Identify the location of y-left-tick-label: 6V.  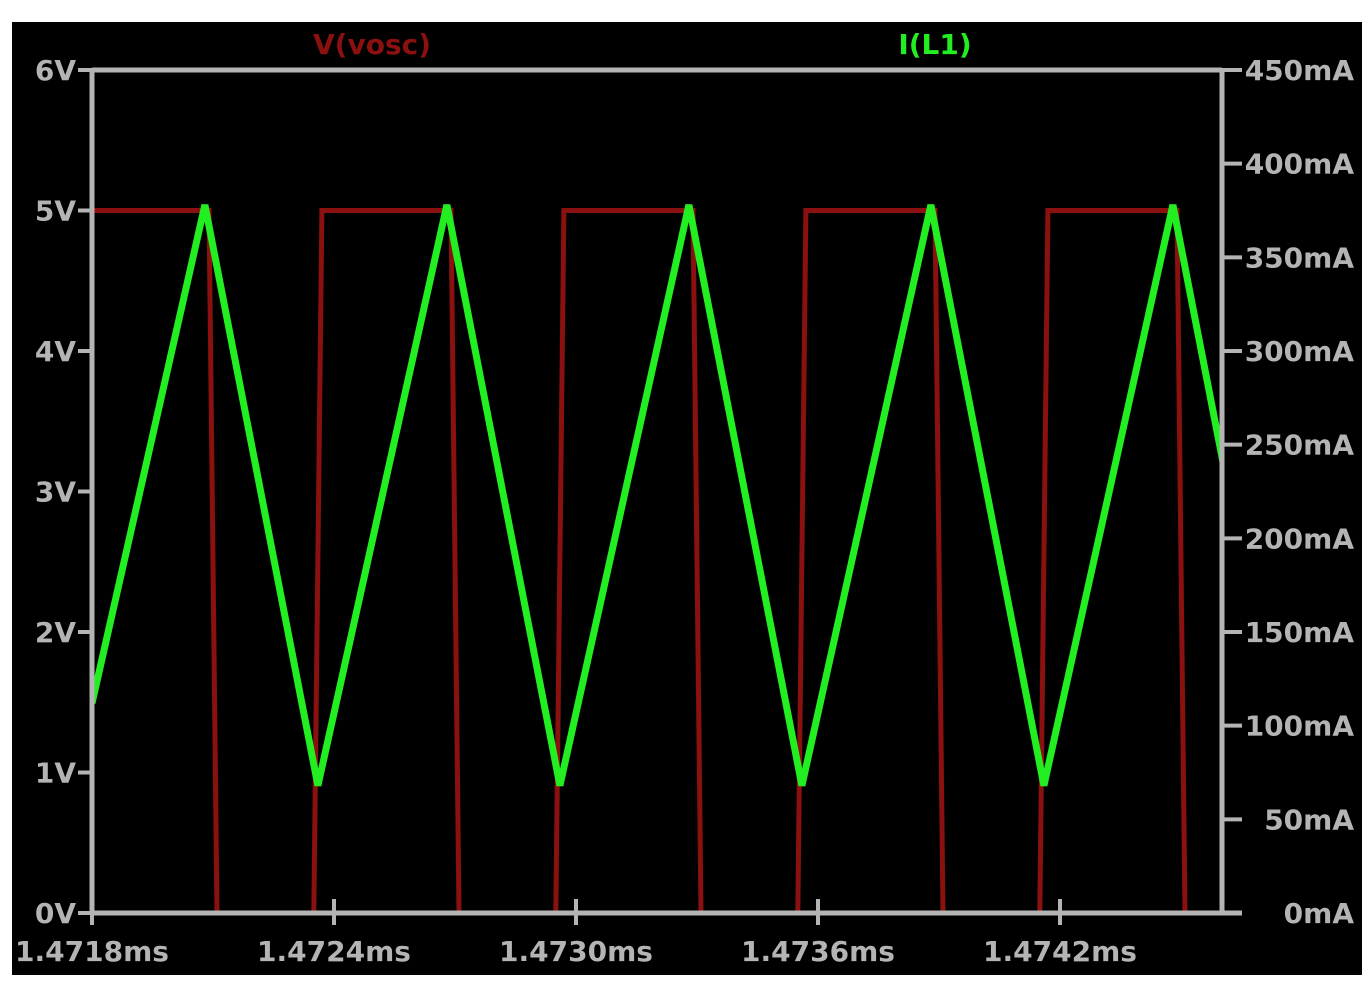
(55, 70).